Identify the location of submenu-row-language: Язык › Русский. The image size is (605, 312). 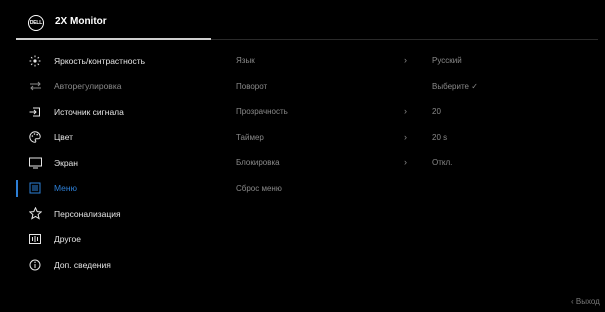
(416, 61).